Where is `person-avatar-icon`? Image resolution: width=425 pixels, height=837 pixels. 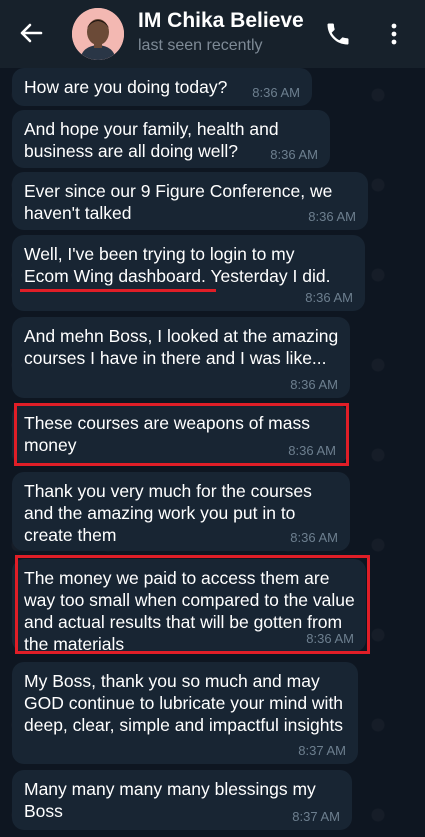 person-avatar-icon is located at coordinates (98, 34).